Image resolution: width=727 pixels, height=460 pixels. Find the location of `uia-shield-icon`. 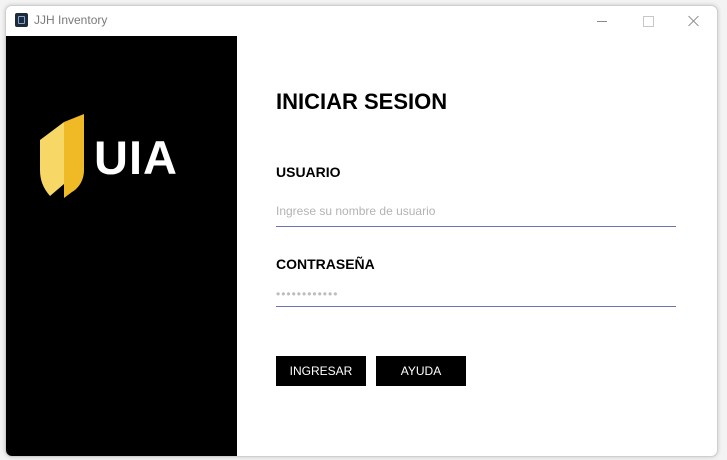

uia-shield-icon is located at coordinates (62, 156).